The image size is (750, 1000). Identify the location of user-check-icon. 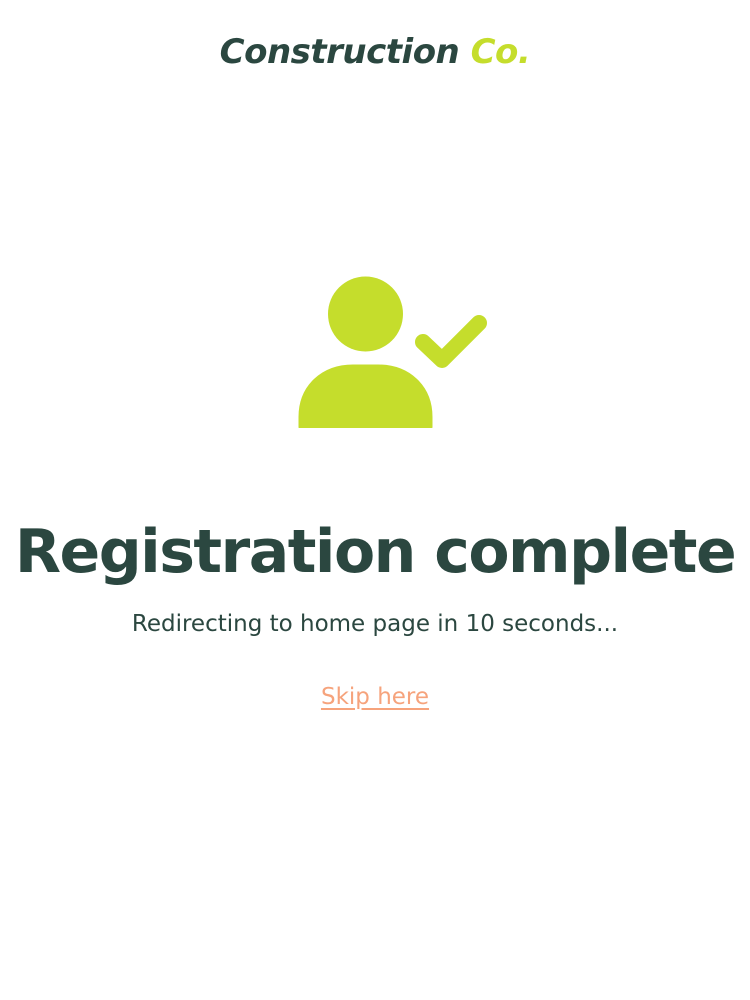
(392, 352).